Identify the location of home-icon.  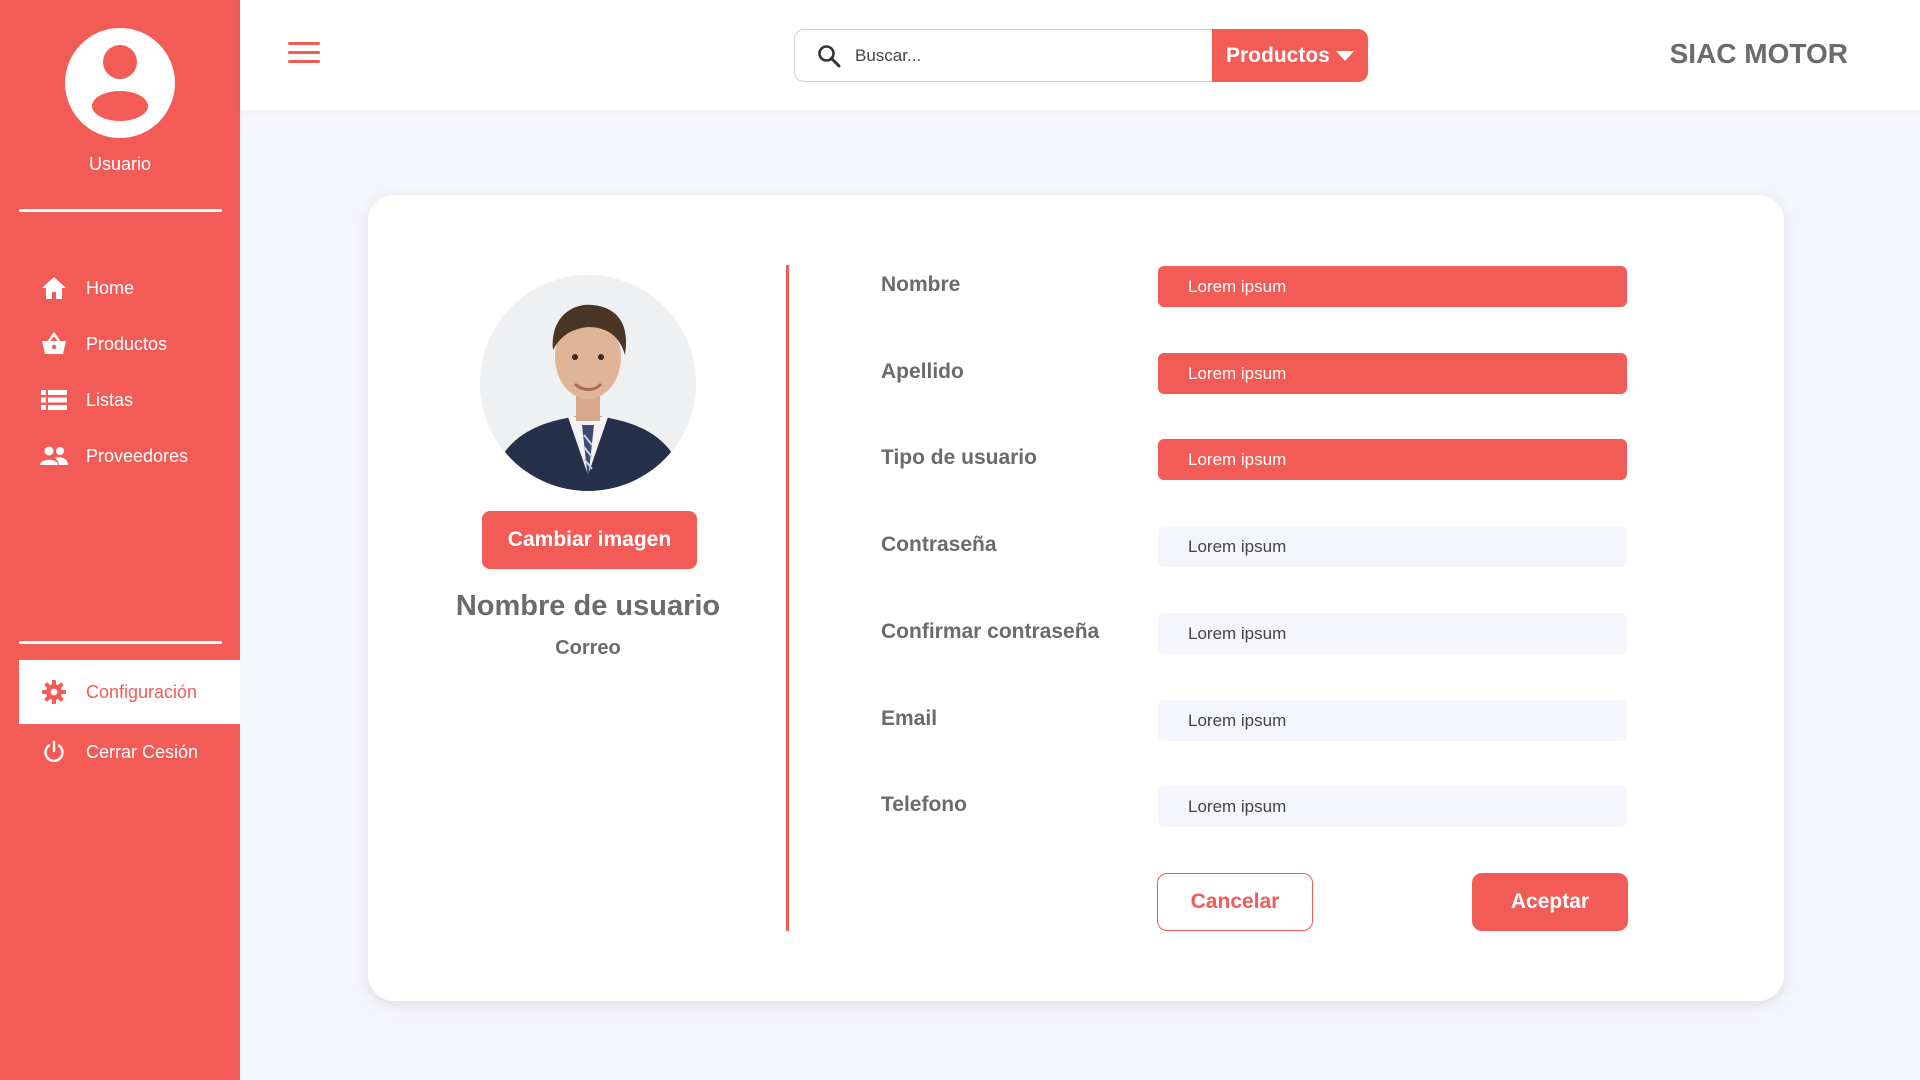
(54, 288).